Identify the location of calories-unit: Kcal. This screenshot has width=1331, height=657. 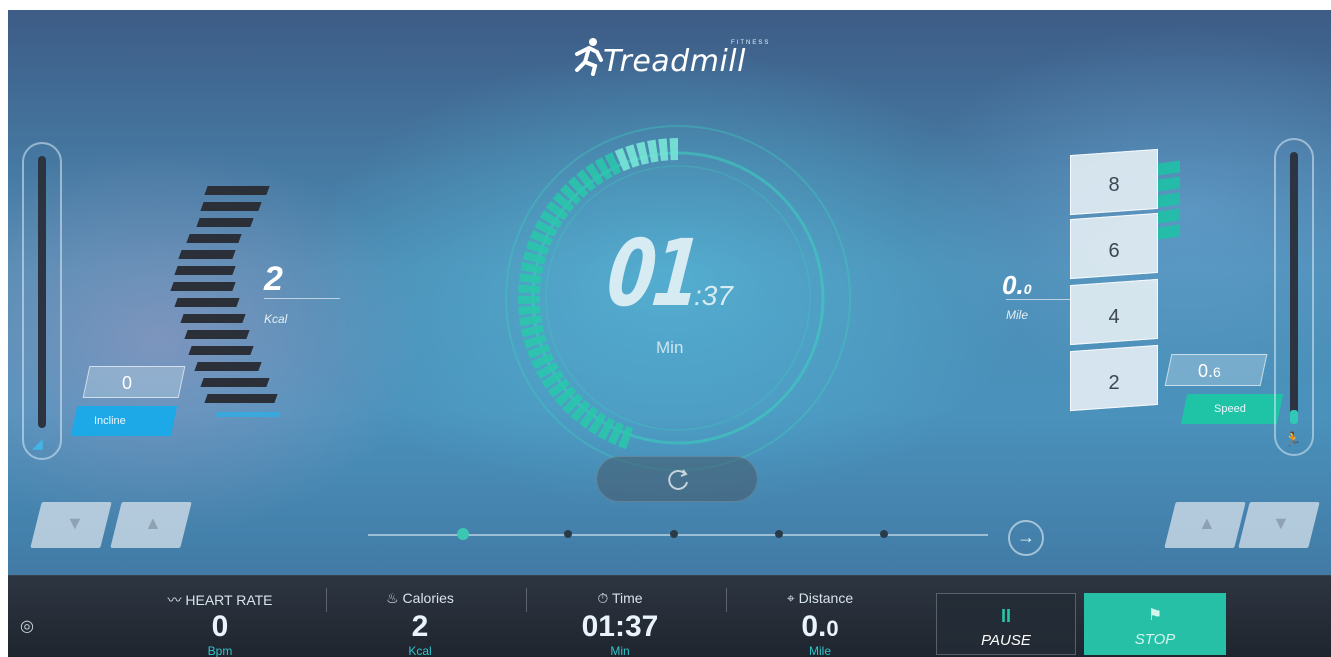
(420, 650).